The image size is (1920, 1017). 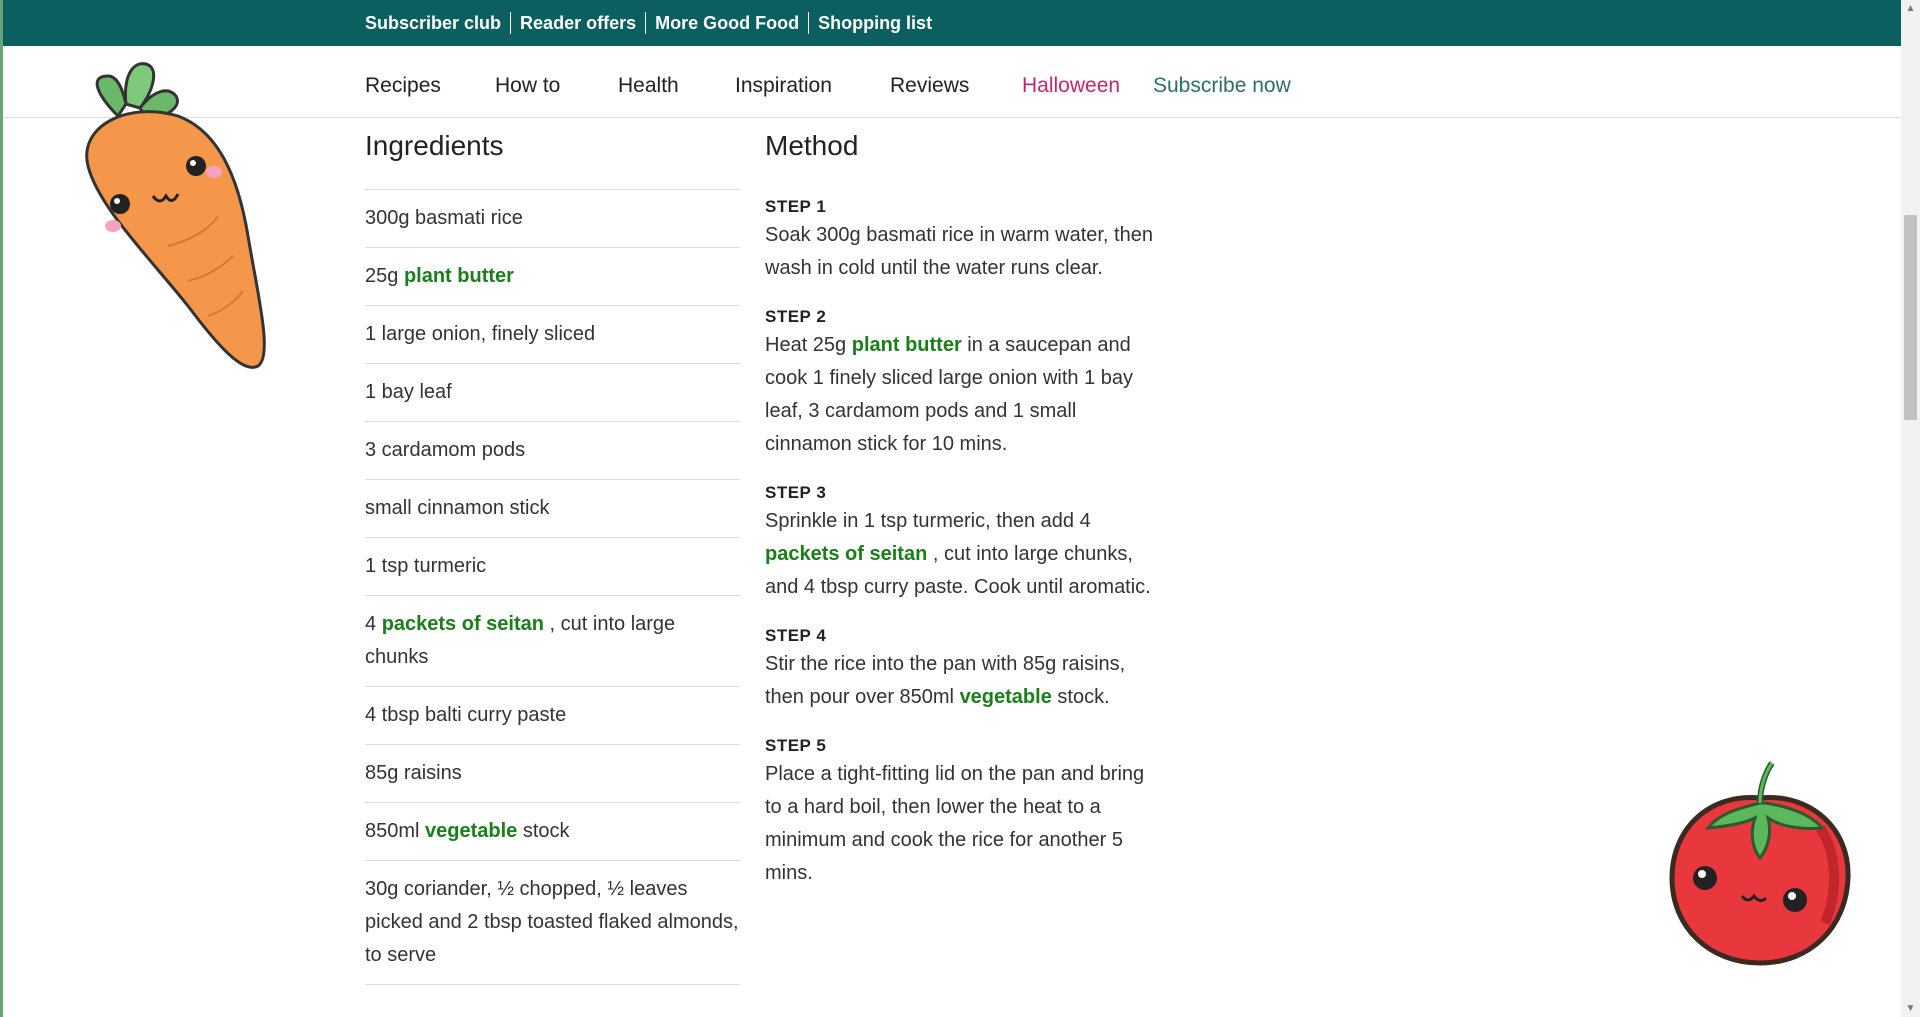 What do you see at coordinates (796, 635) in the screenshot?
I see `step-label: STEP 4` at bounding box center [796, 635].